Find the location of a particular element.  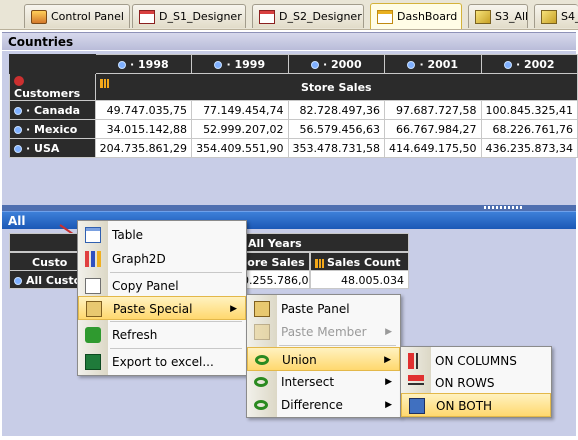

cell: 100.845.325,41 is located at coordinates (529, 110).